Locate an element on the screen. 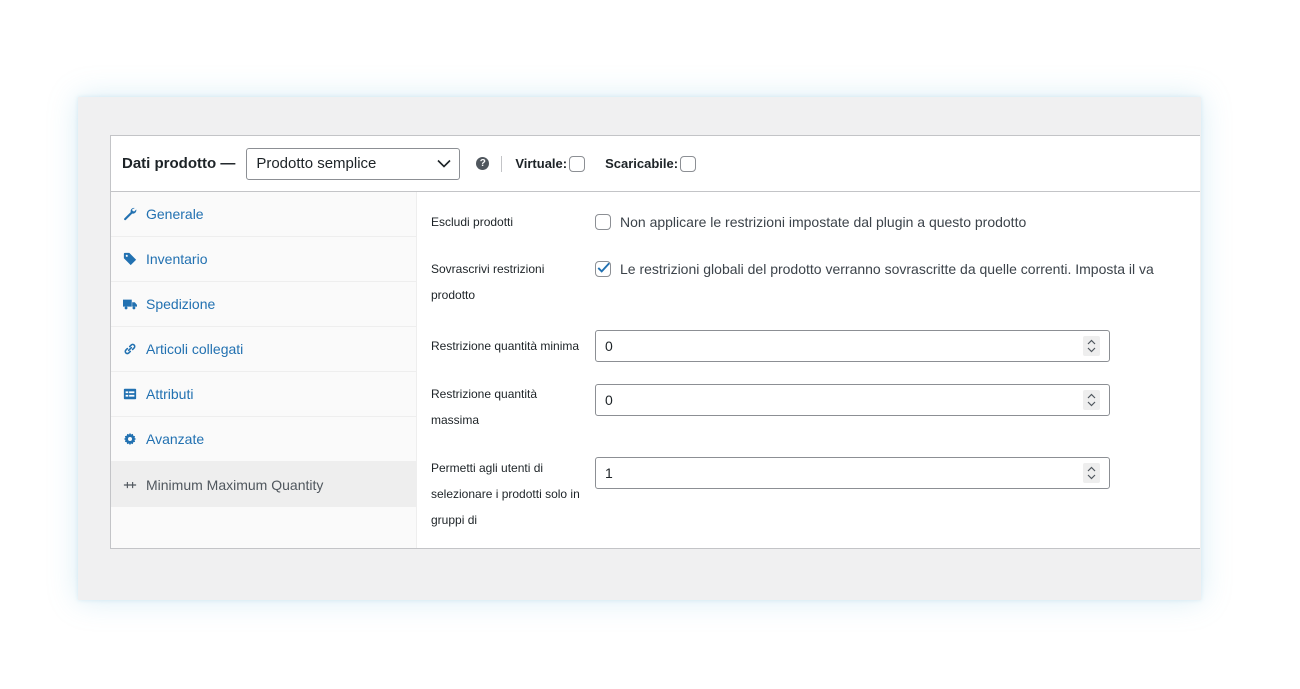  min-quantity-value: 0 is located at coordinates (609, 346).